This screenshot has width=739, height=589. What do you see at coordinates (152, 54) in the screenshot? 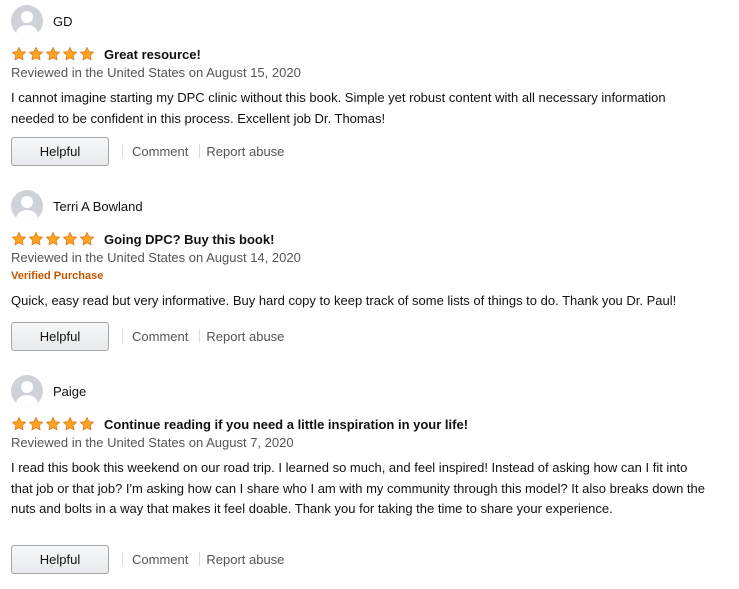
I see `review-title: Great resource!` at bounding box center [152, 54].